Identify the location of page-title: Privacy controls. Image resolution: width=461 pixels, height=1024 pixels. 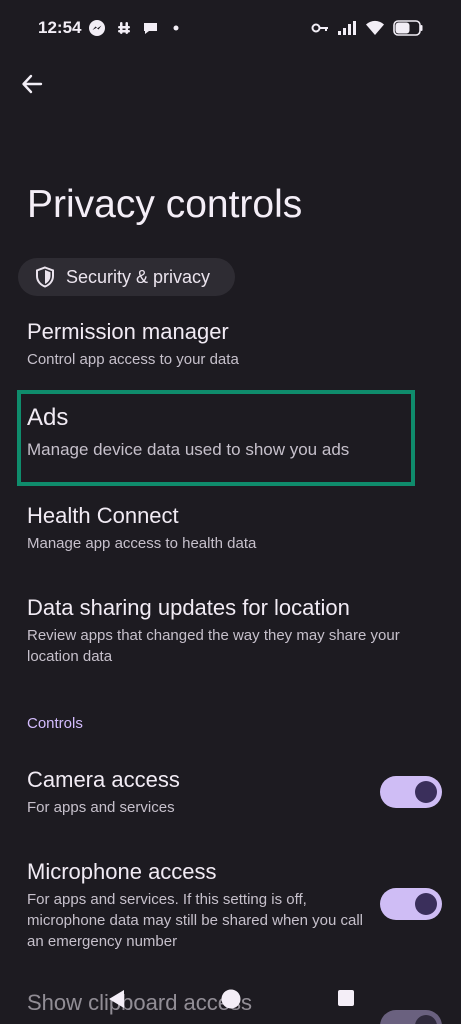
(165, 204).